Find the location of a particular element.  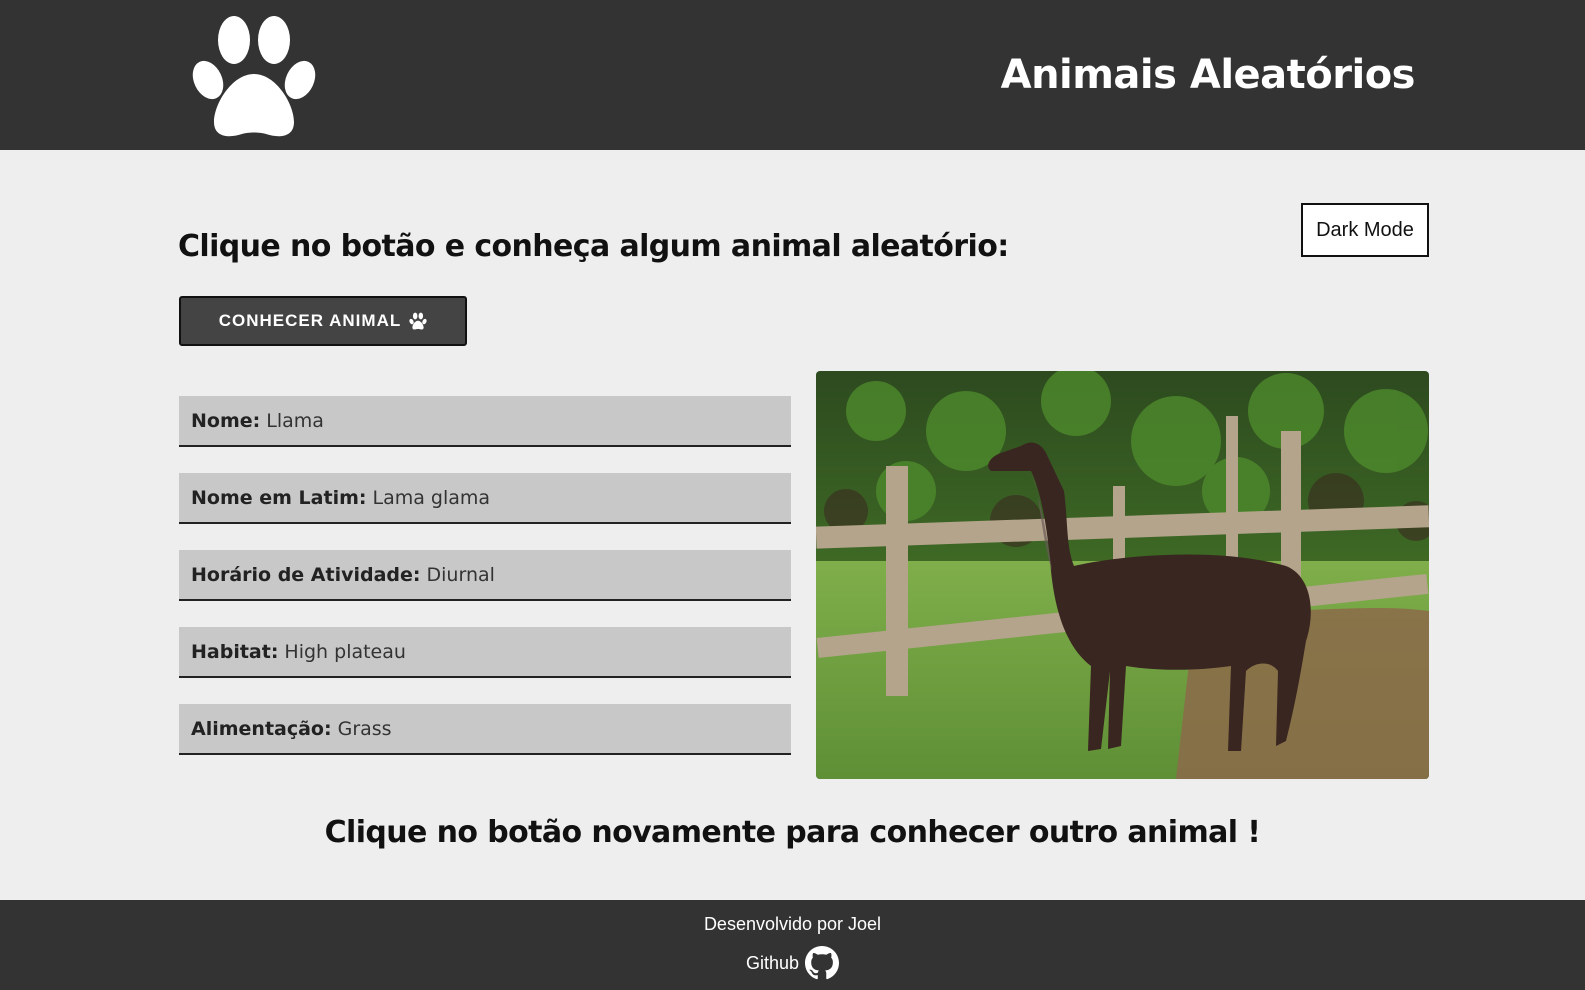

info-value: Grass is located at coordinates (364, 728).